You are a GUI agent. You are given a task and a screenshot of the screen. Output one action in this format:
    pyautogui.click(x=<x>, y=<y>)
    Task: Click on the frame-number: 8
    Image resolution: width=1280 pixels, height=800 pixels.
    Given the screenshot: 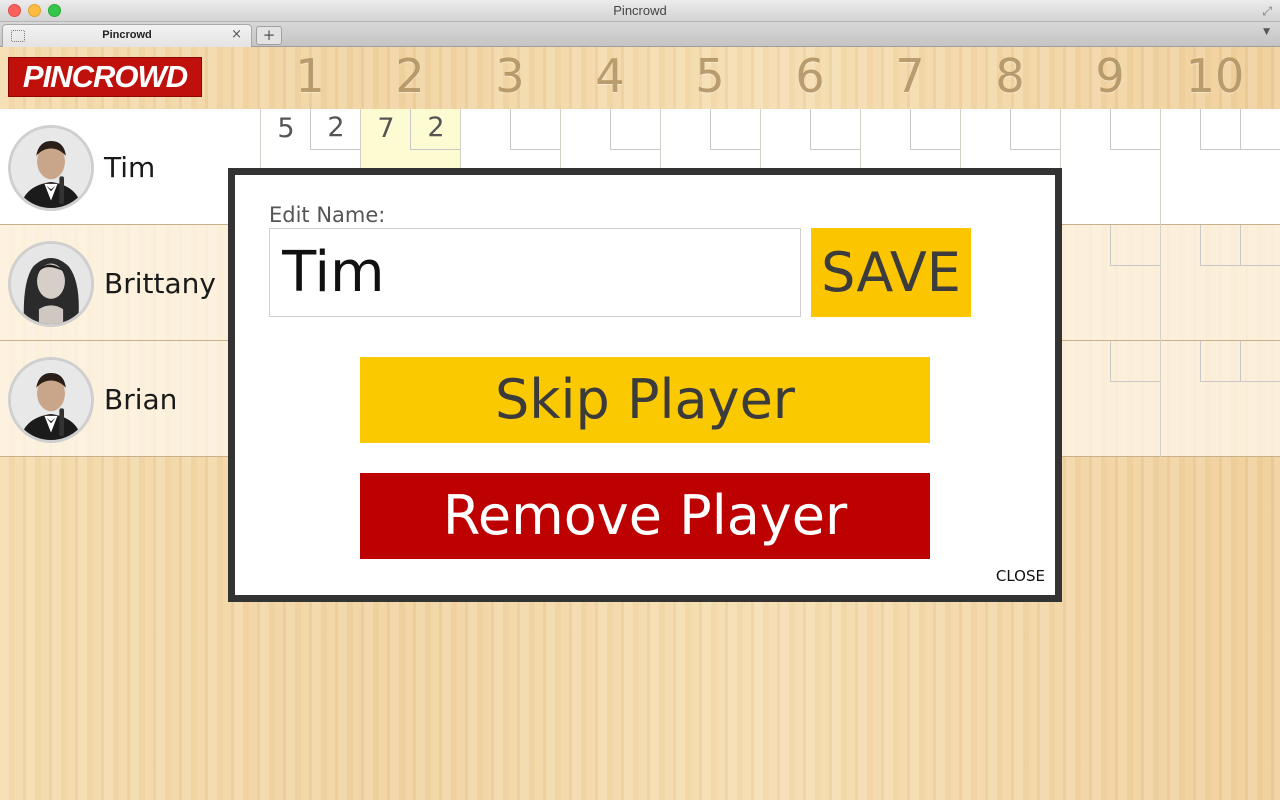 What is the action you would take?
    pyautogui.click(x=1010, y=76)
    